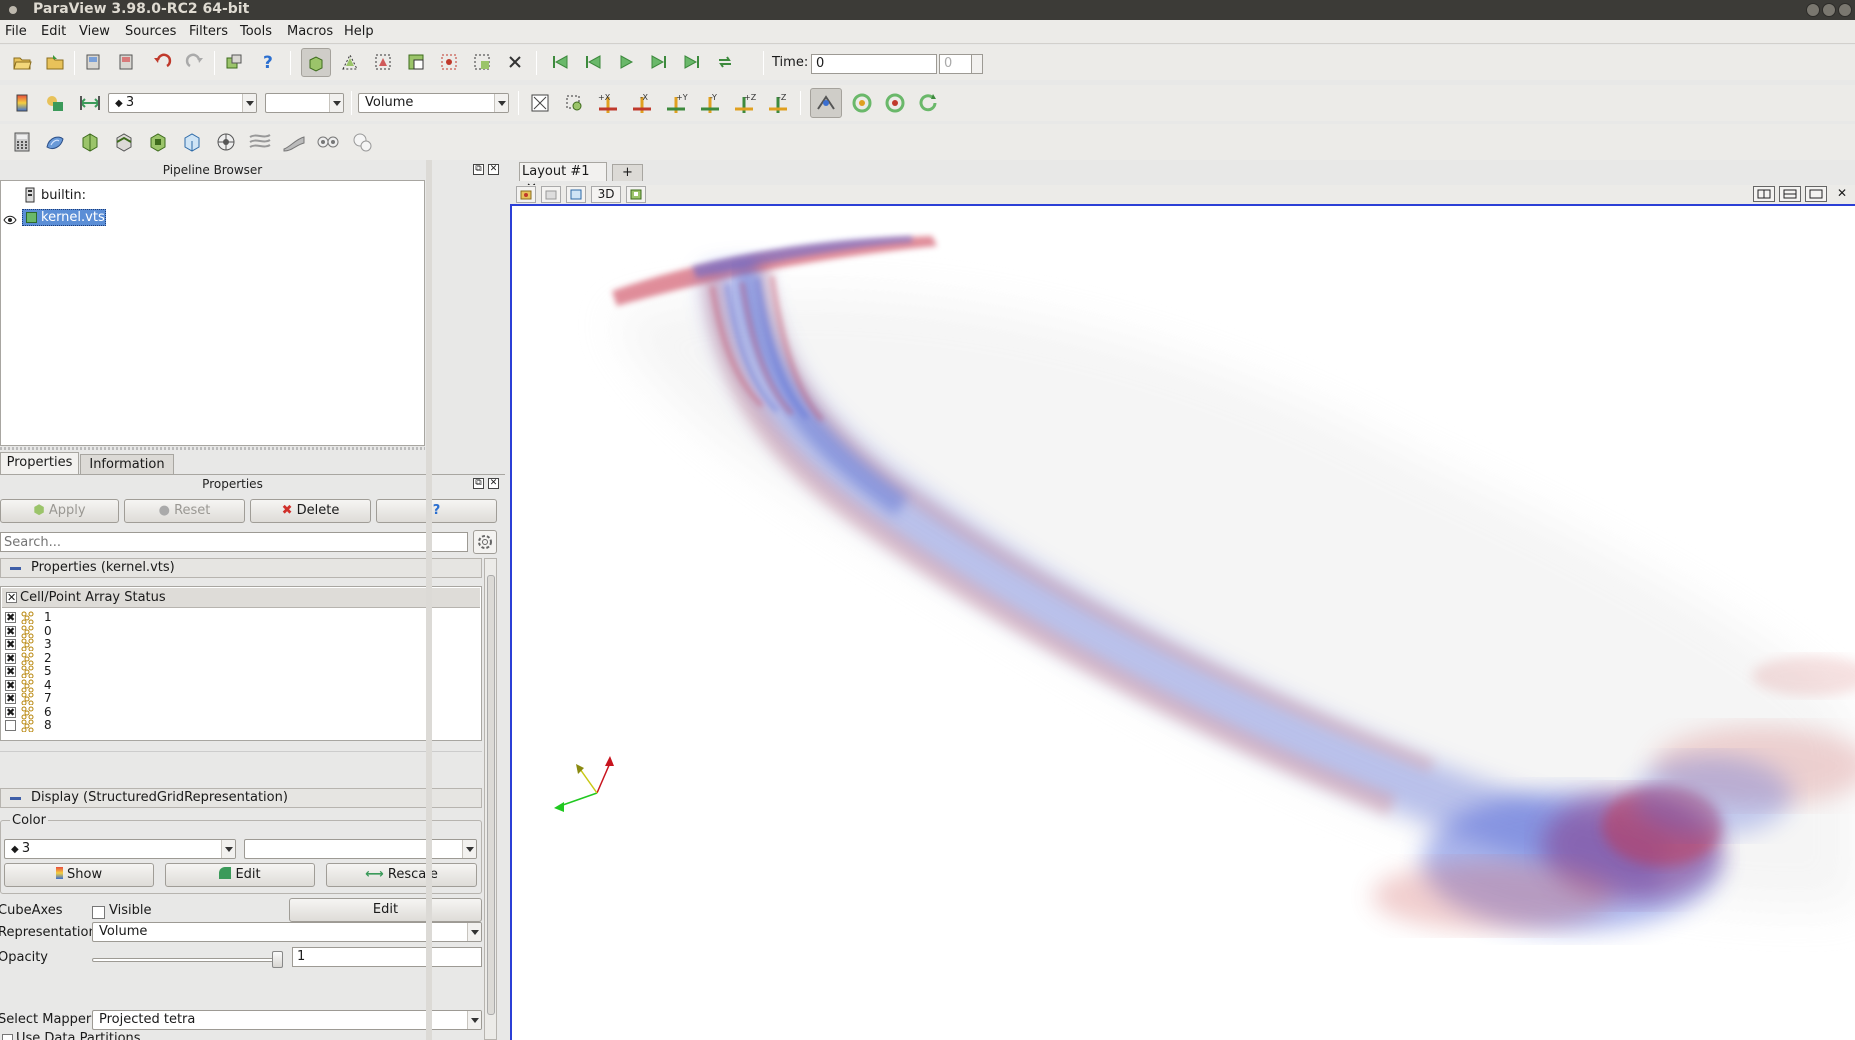  Describe the element at coordinates (606, 194) in the screenshot. I see `toggle-3d-button: 3D` at that location.